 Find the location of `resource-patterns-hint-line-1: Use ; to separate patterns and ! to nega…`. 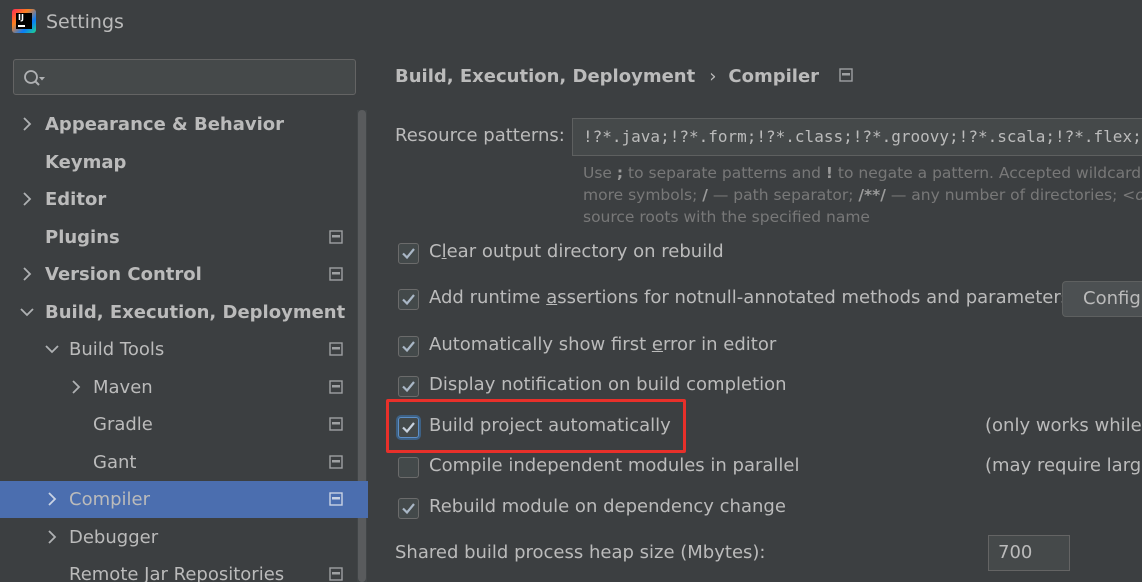

resource-patterns-hint-line-1: Use ; to separate patterns and ! to nega… is located at coordinates (862, 173).